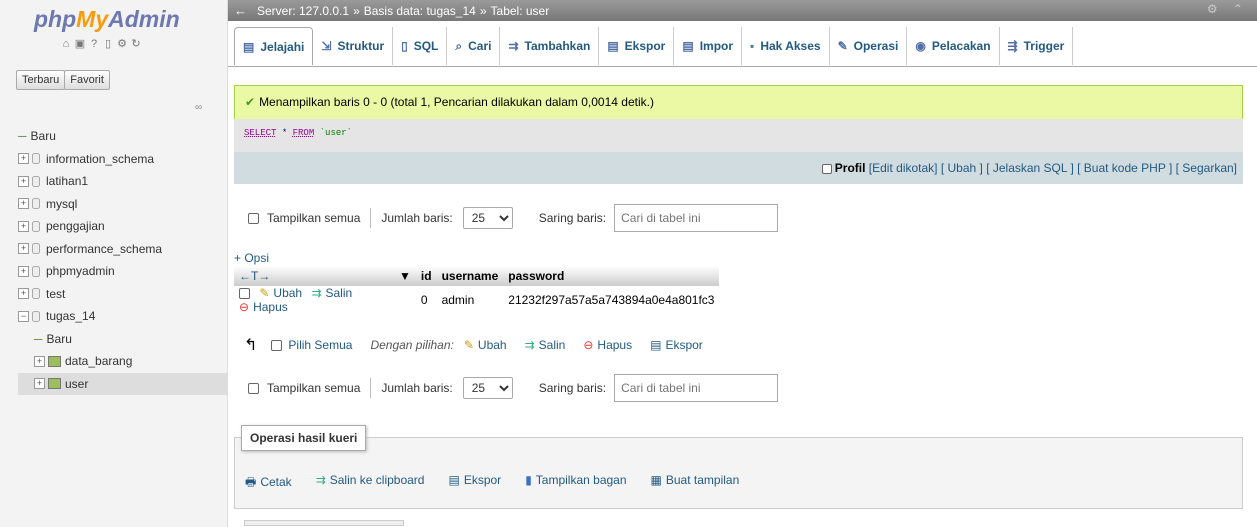 Image resolution: width=1257 pixels, height=527 pixels. I want to click on create-view-button: ▦ Buat tampilan, so click(695, 483).